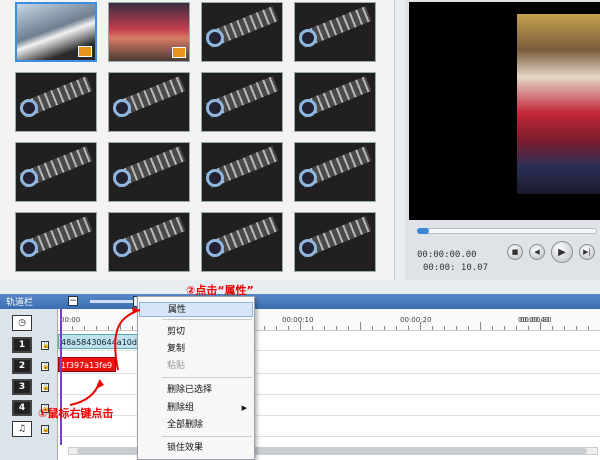 The height and width of the screenshot is (460, 600). I want to click on annotation-arrows, so click(105, 356).